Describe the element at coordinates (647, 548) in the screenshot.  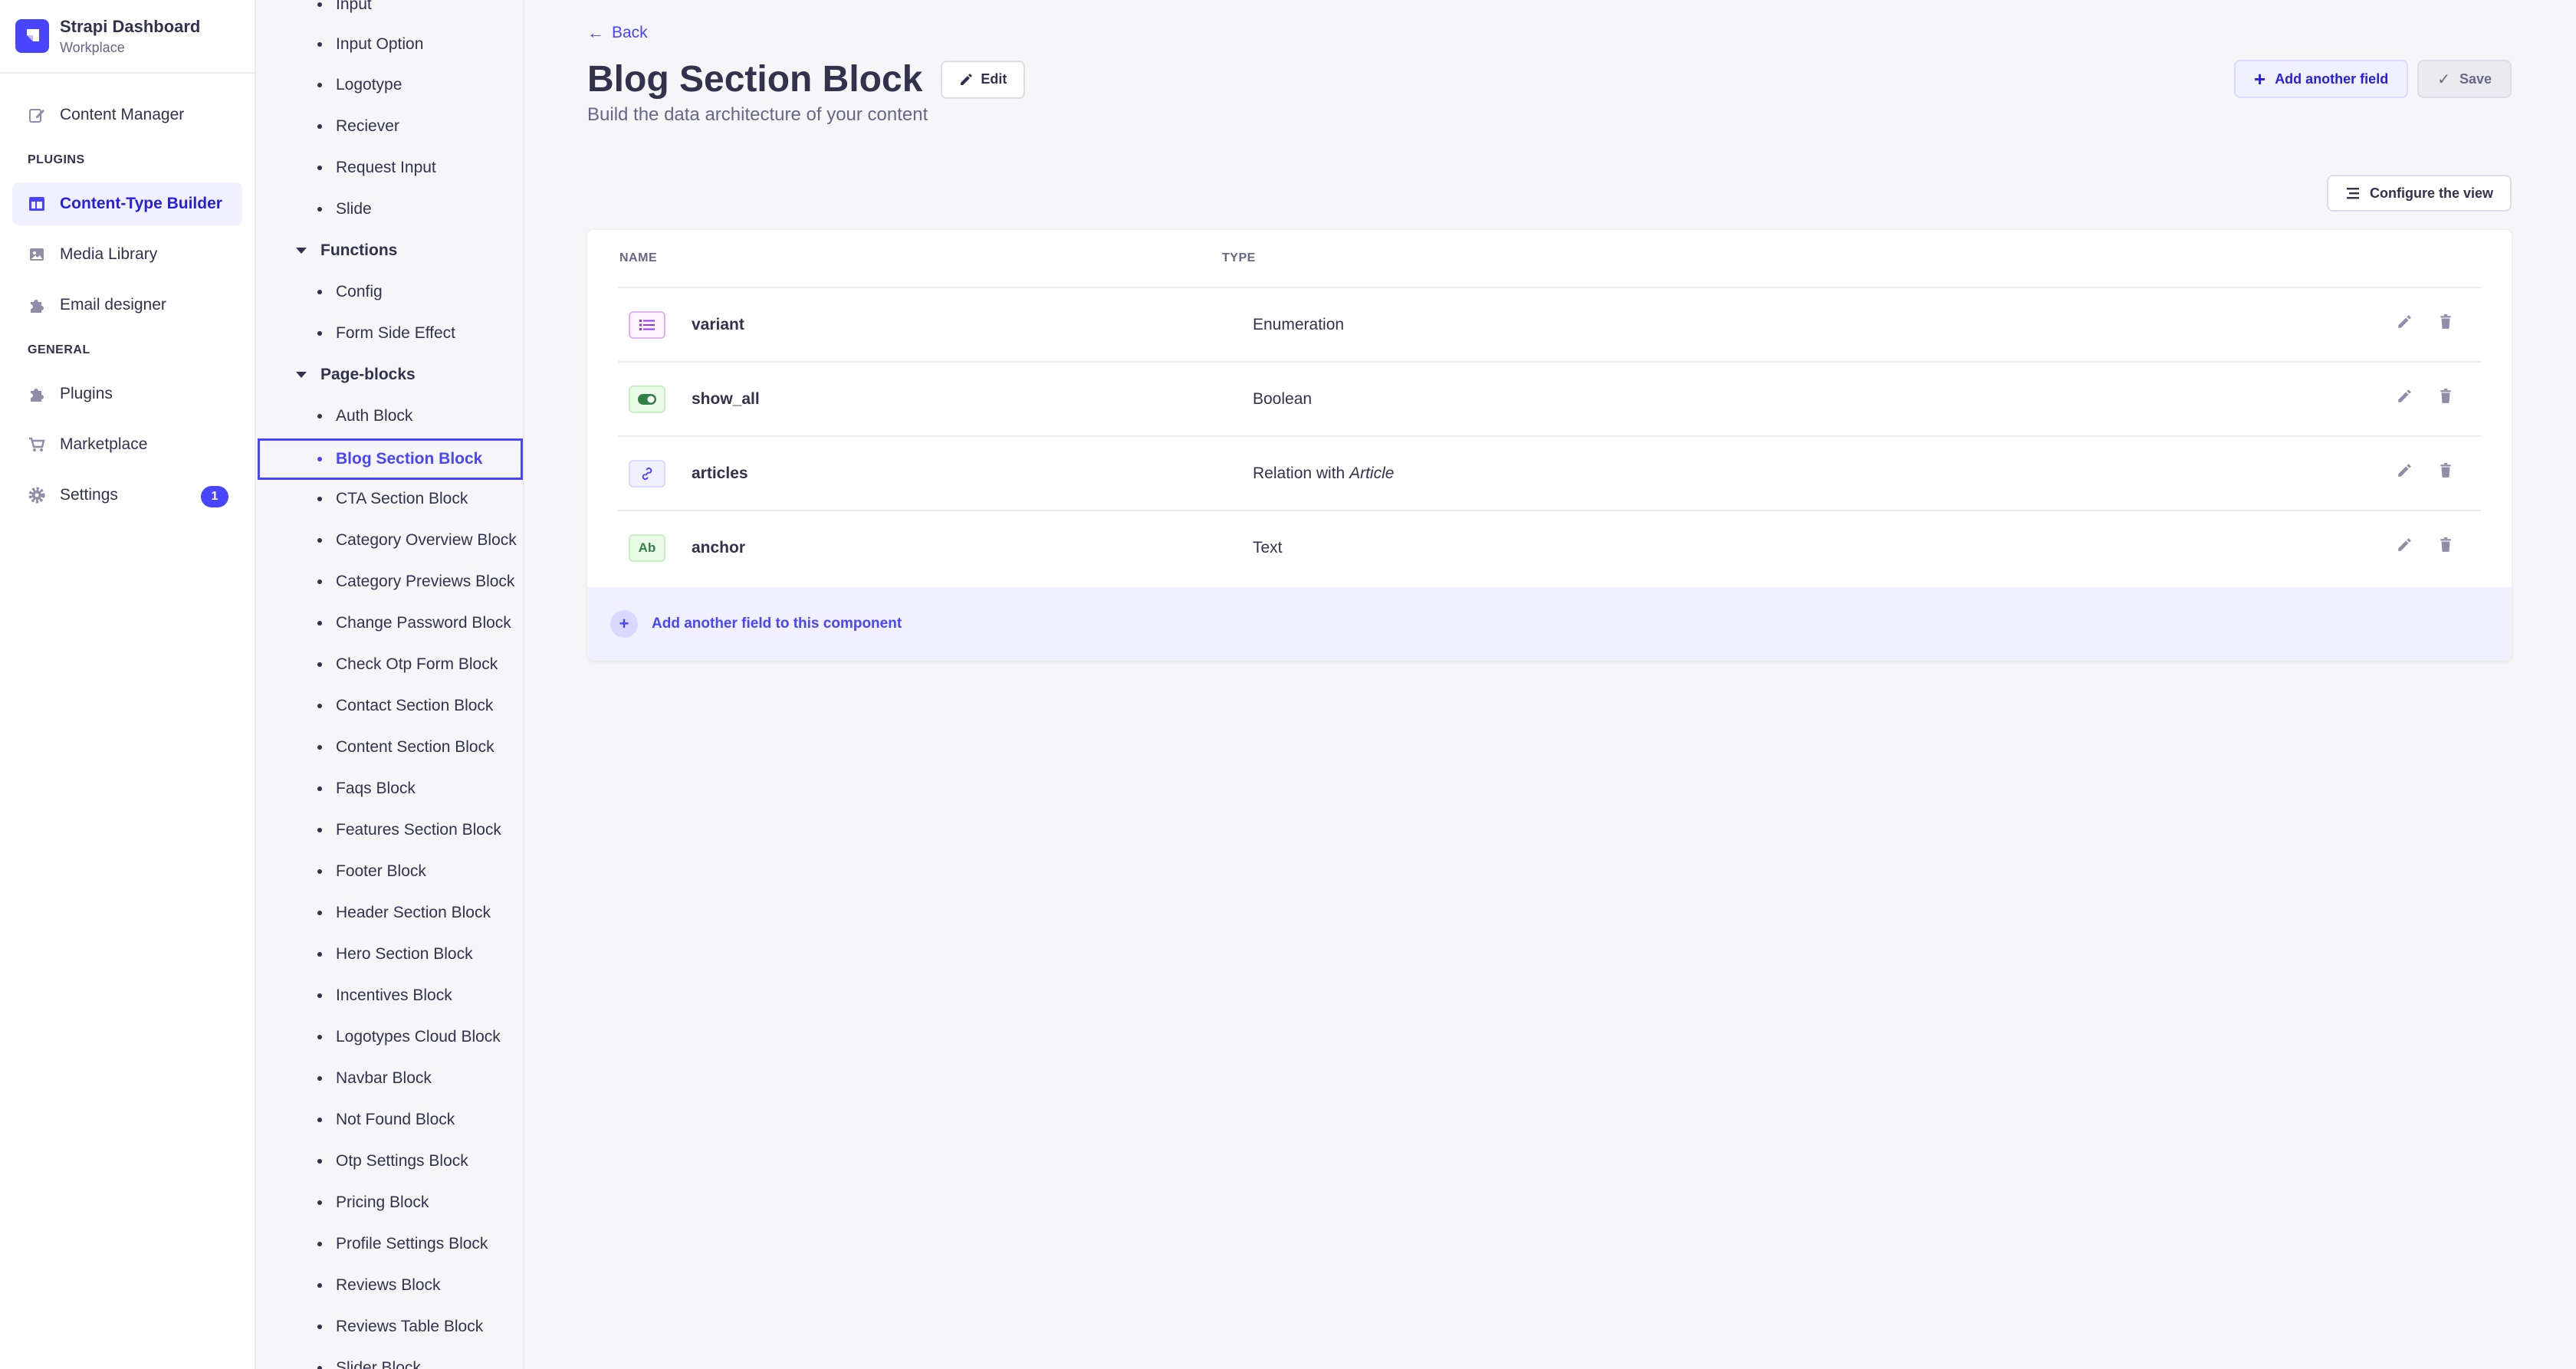
I see `text-icon: Ab` at that location.